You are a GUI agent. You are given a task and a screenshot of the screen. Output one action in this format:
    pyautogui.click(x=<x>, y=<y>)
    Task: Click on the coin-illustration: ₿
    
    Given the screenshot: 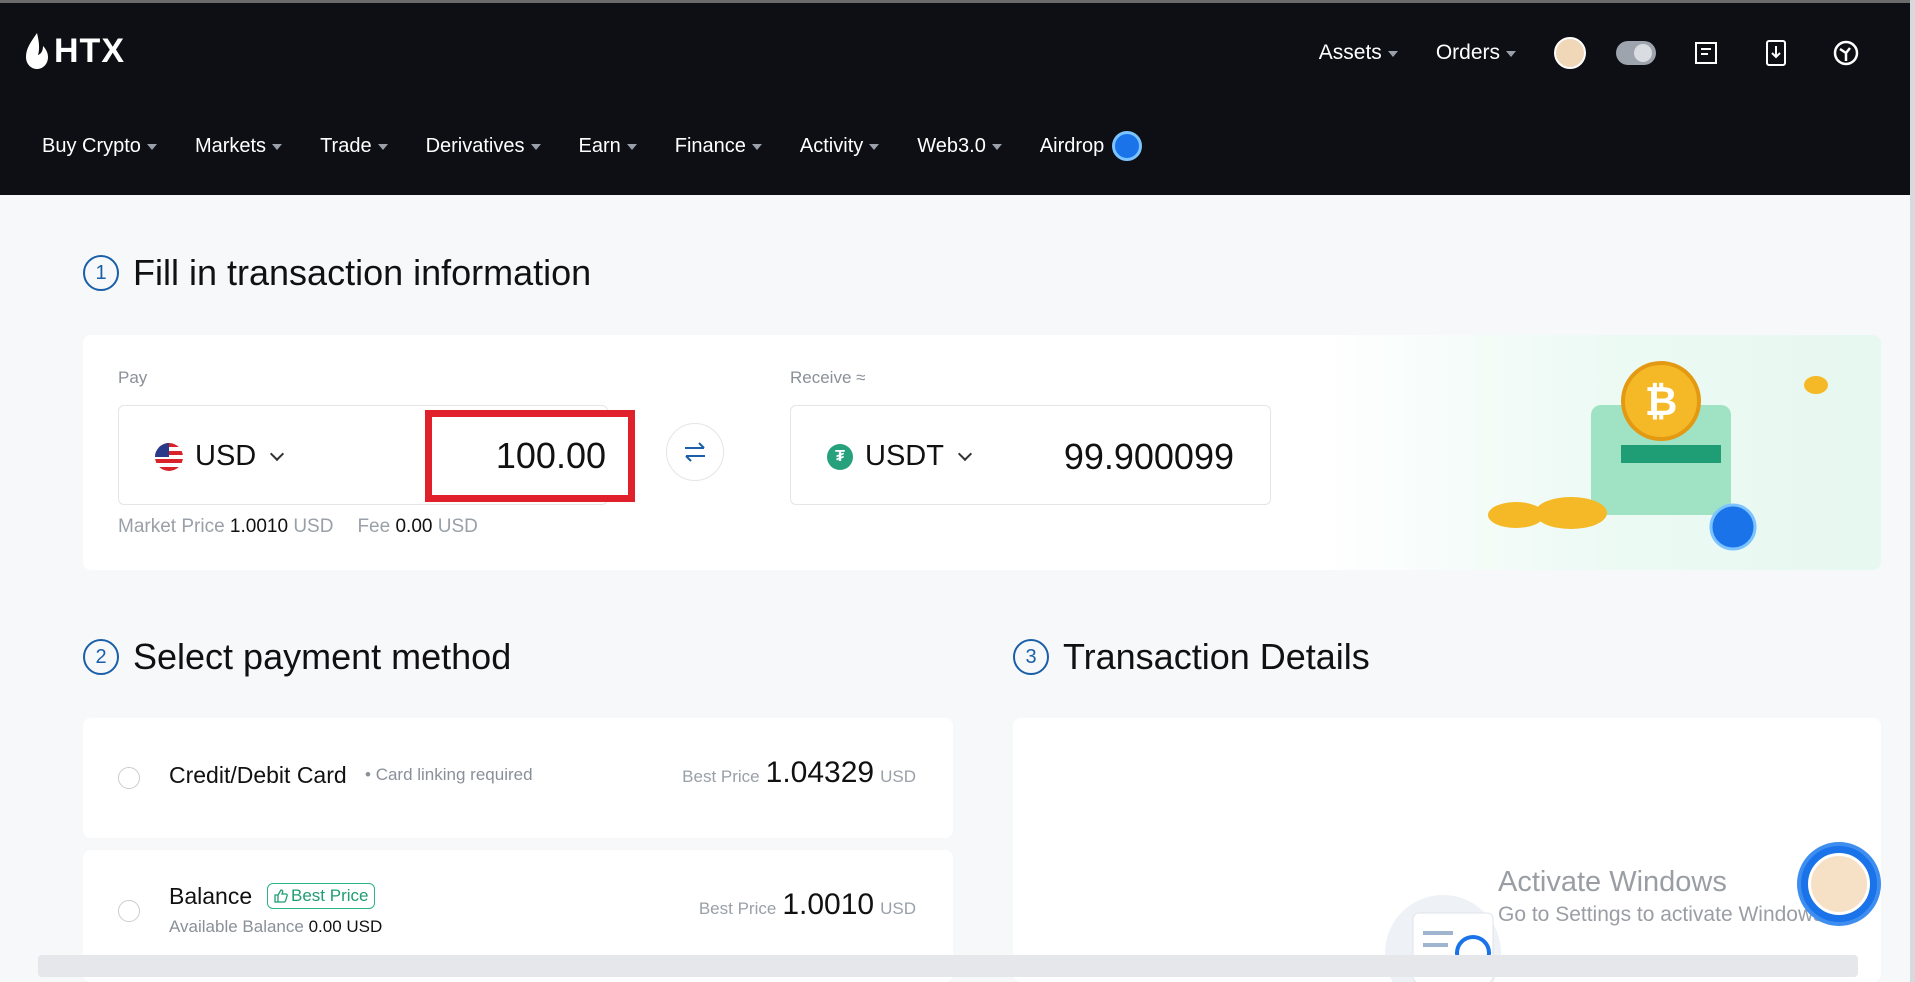 What is the action you would take?
    pyautogui.click(x=1601, y=452)
    